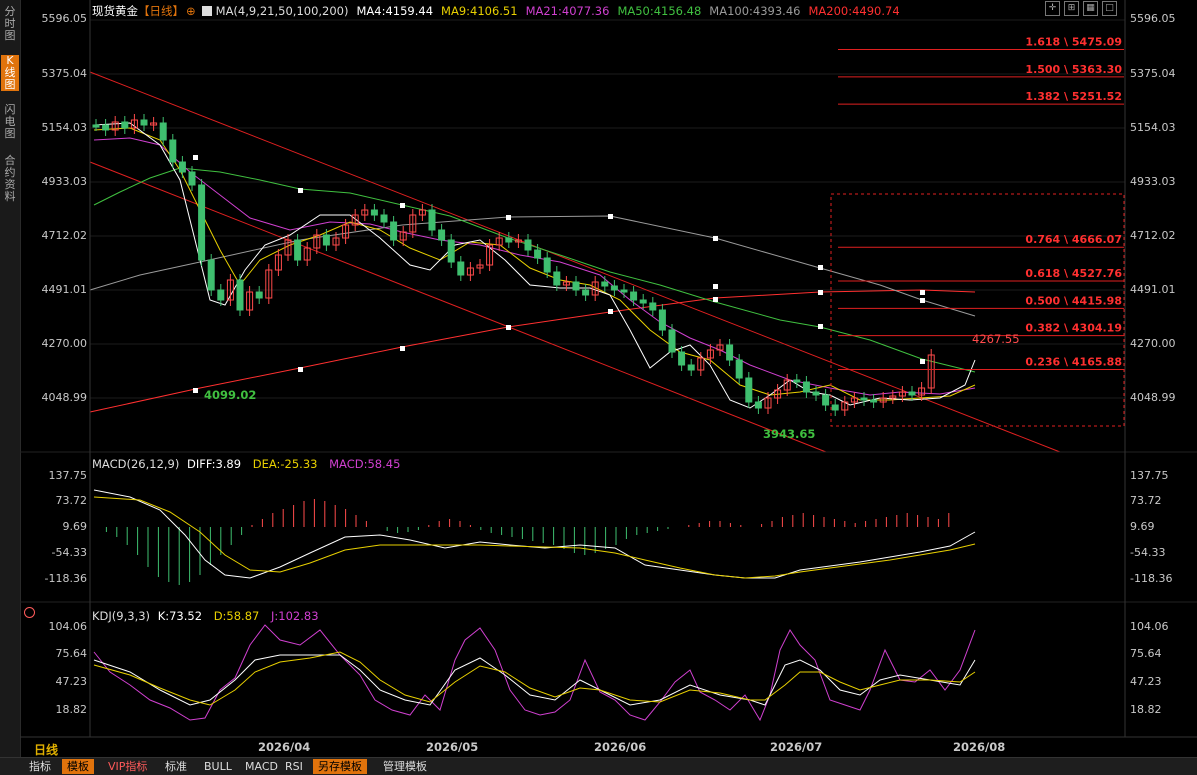 This screenshot has height=775, width=1197. Describe the element at coordinates (294, 766) in the screenshot. I see `tab-rsi: RSI` at that location.